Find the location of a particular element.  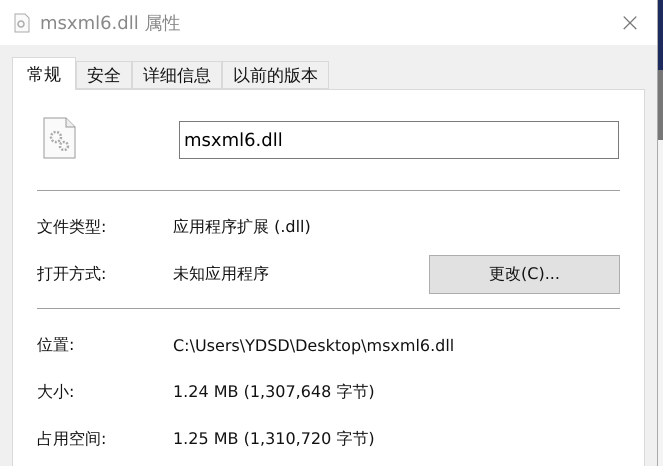

property-value: C:\Users\YDSD\Desktop\msxml6.dll is located at coordinates (314, 345).